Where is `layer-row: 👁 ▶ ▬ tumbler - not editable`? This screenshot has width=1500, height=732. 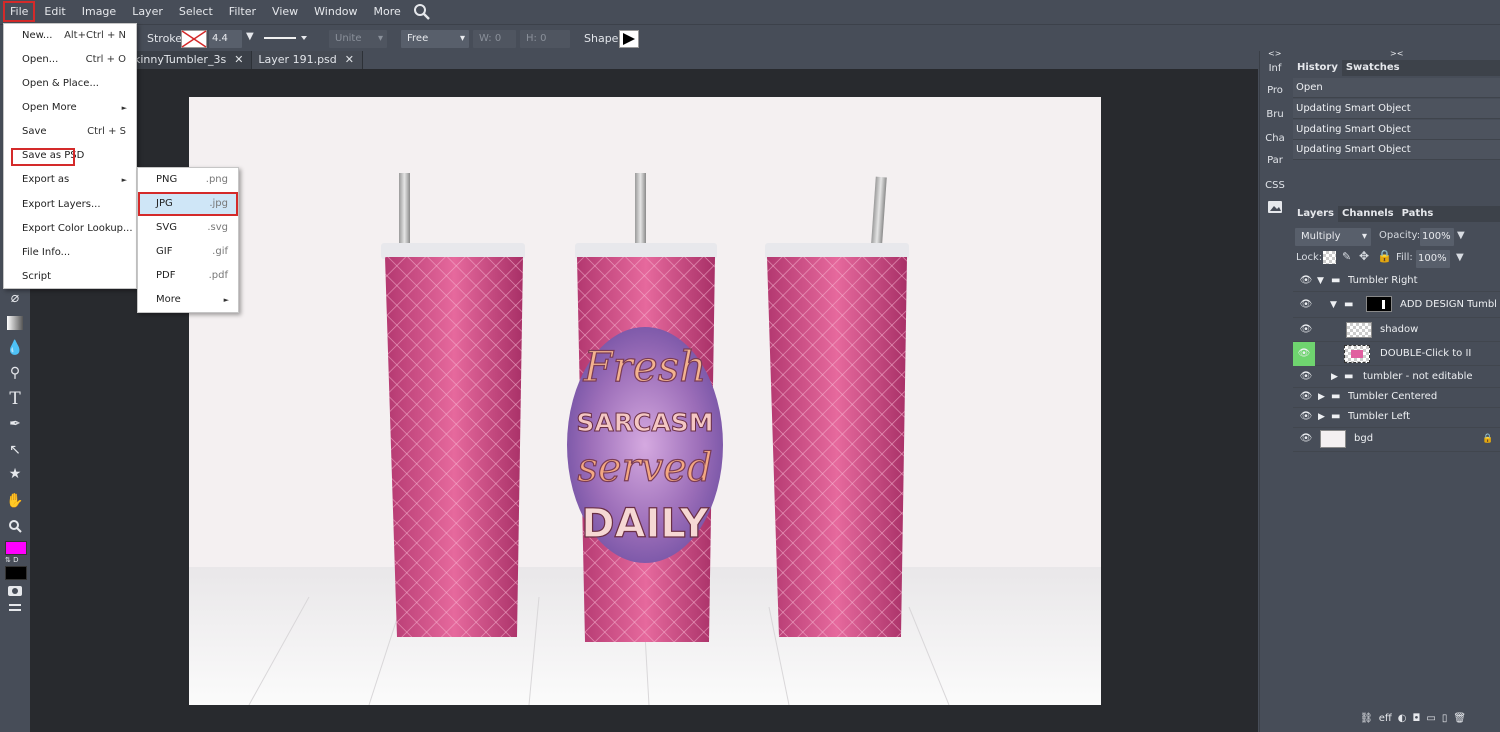 layer-row: 👁 ▶ ▬ tumbler - not editable is located at coordinates (1396, 377).